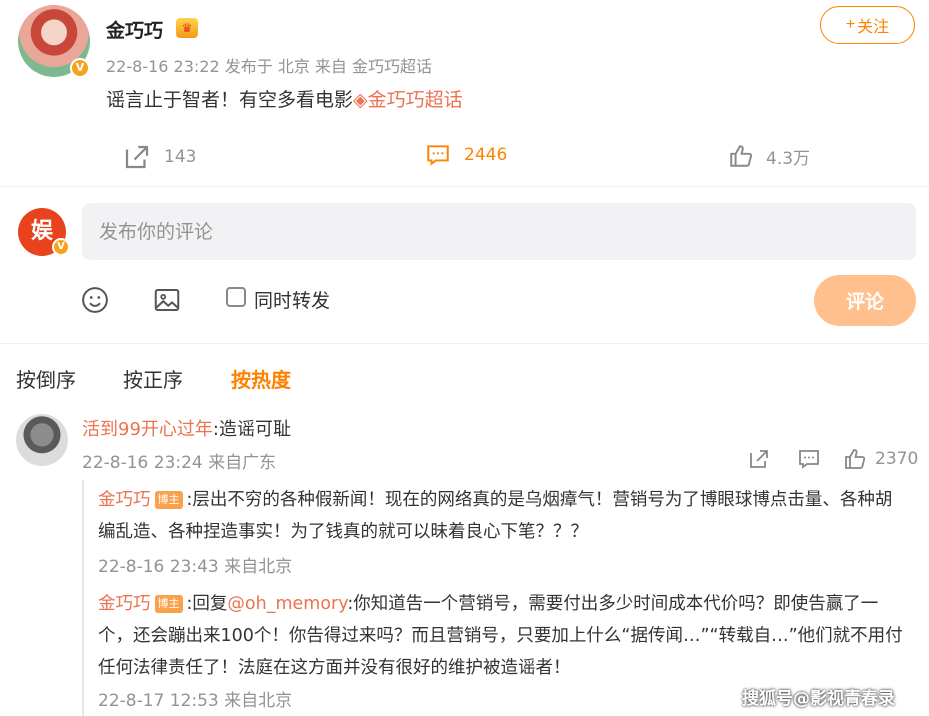 Image resolution: width=929 pixels, height=716 pixels. What do you see at coordinates (292, 299) in the screenshot?
I see `repost-checkbox-label: 同时转发` at bounding box center [292, 299].